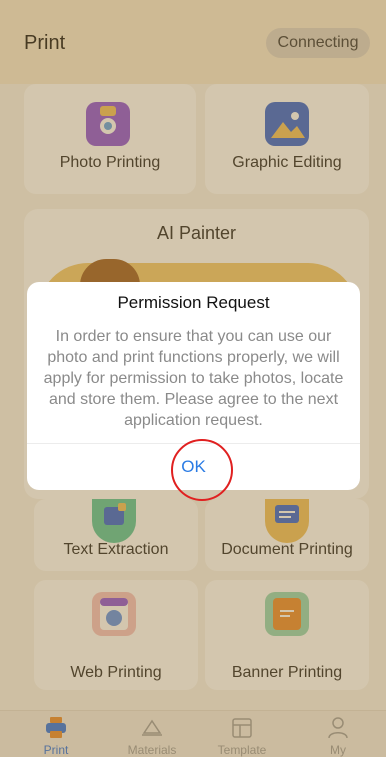  What do you see at coordinates (202, 470) in the screenshot?
I see `highlight-ring` at bounding box center [202, 470].